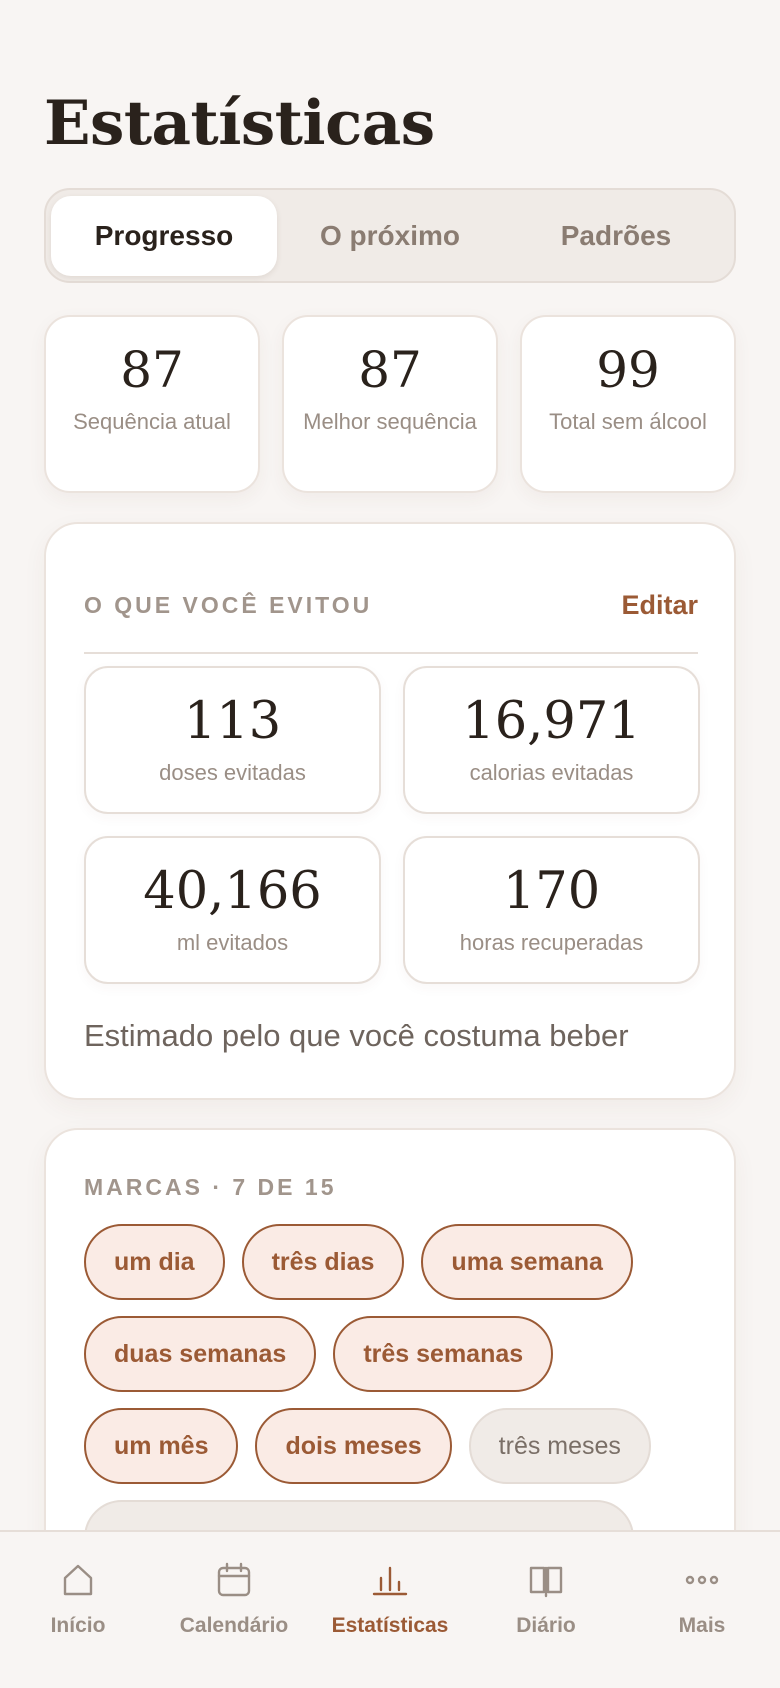 The width and height of the screenshot is (780, 1688). What do you see at coordinates (356, 1035) in the screenshot?
I see `estimate-note: Estimado pelo que você costuma beber` at bounding box center [356, 1035].